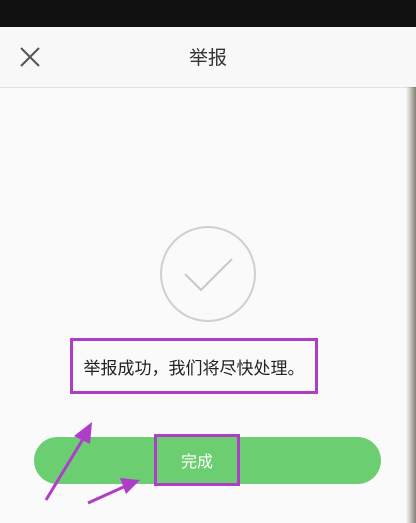 This screenshot has width=416, height=523. I want to click on page-title: 举报, so click(207, 58).